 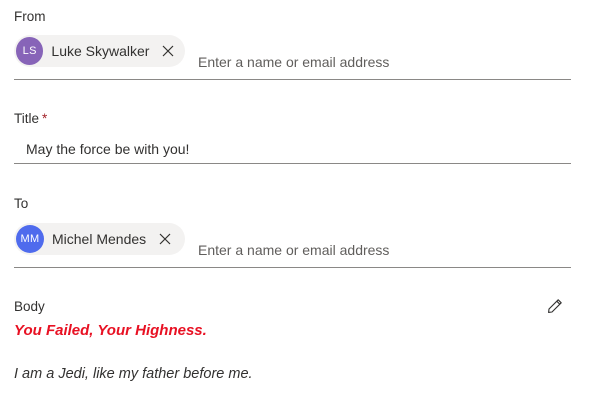 I want to click on to-label: To, so click(x=21, y=203).